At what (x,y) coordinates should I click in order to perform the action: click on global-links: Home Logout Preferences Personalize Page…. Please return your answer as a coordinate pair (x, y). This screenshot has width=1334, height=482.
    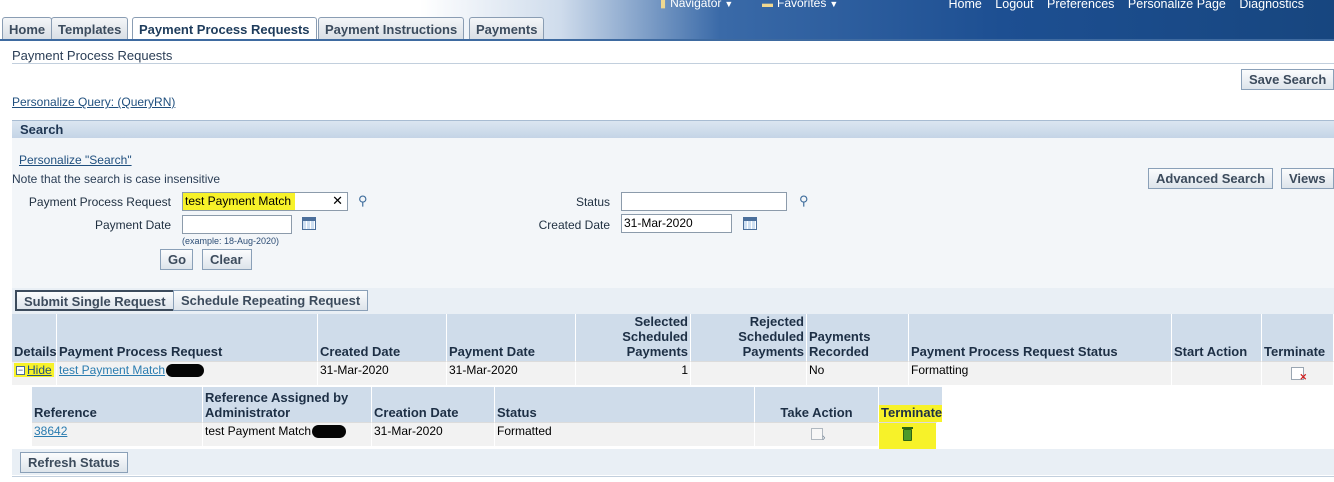
    Looking at the image, I should click on (1121, 5).